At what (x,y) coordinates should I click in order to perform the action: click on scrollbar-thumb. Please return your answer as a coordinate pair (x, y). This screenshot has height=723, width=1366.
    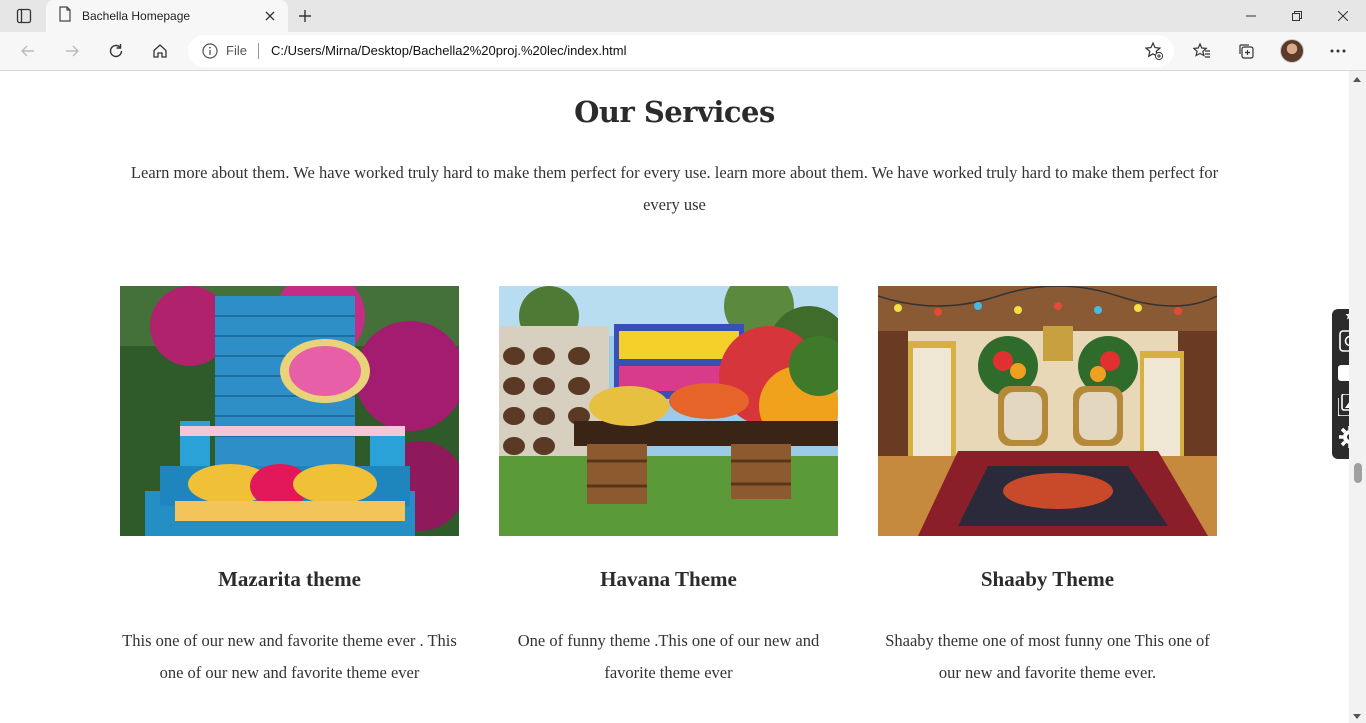
    Looking at the image, I should click on (1358, 473).